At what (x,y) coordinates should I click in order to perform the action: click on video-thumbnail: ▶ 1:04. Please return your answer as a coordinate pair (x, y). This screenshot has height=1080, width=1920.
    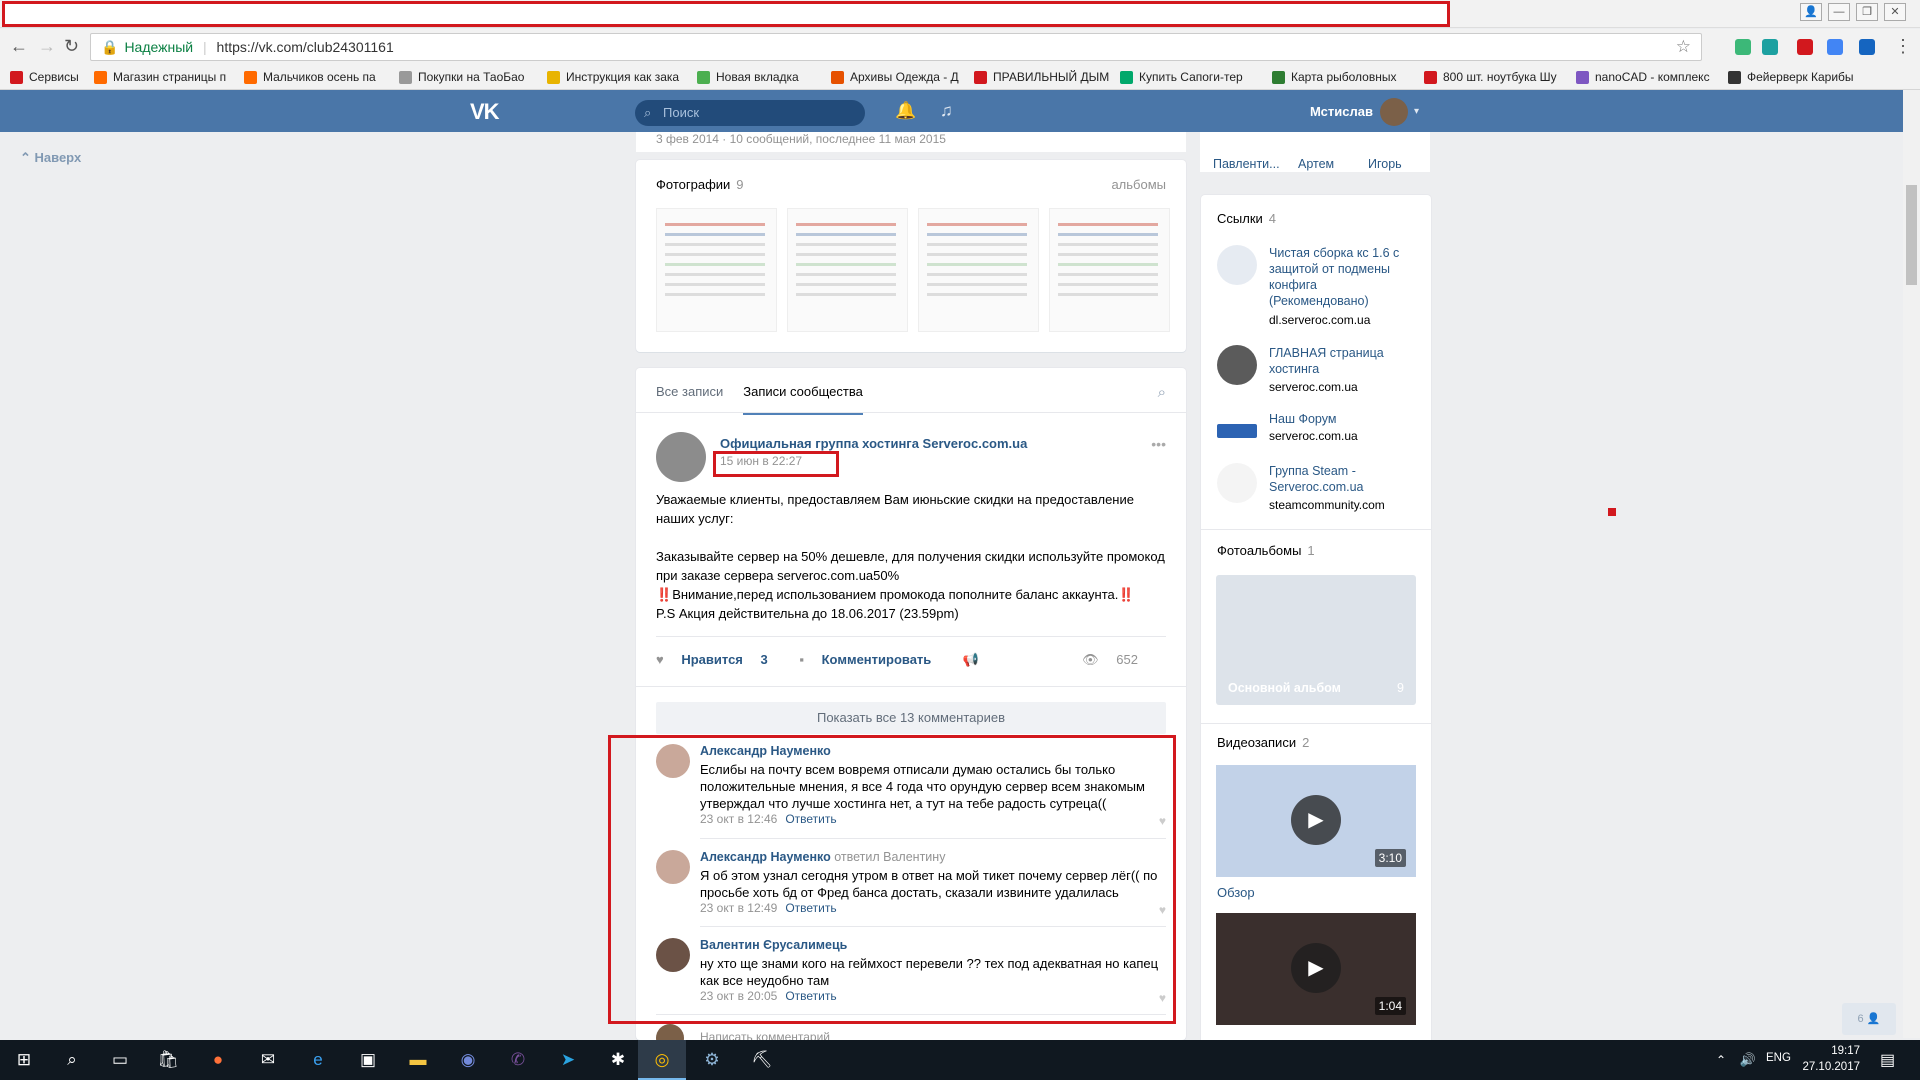
    Looking at the image, I should click on (1316, 969).